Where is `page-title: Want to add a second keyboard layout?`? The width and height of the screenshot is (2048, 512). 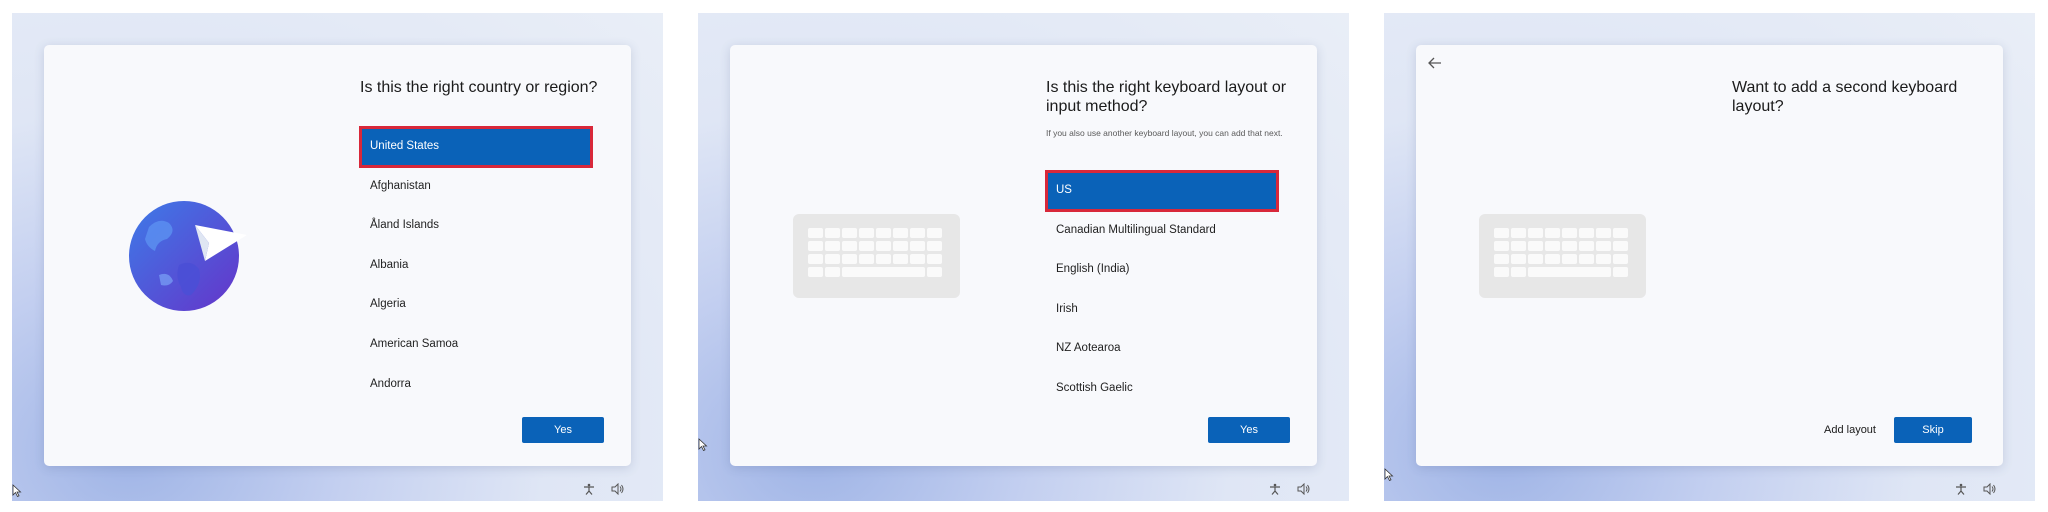
page-title: Want to add a second keyboard layout? is located at coordinates (1845, 97).